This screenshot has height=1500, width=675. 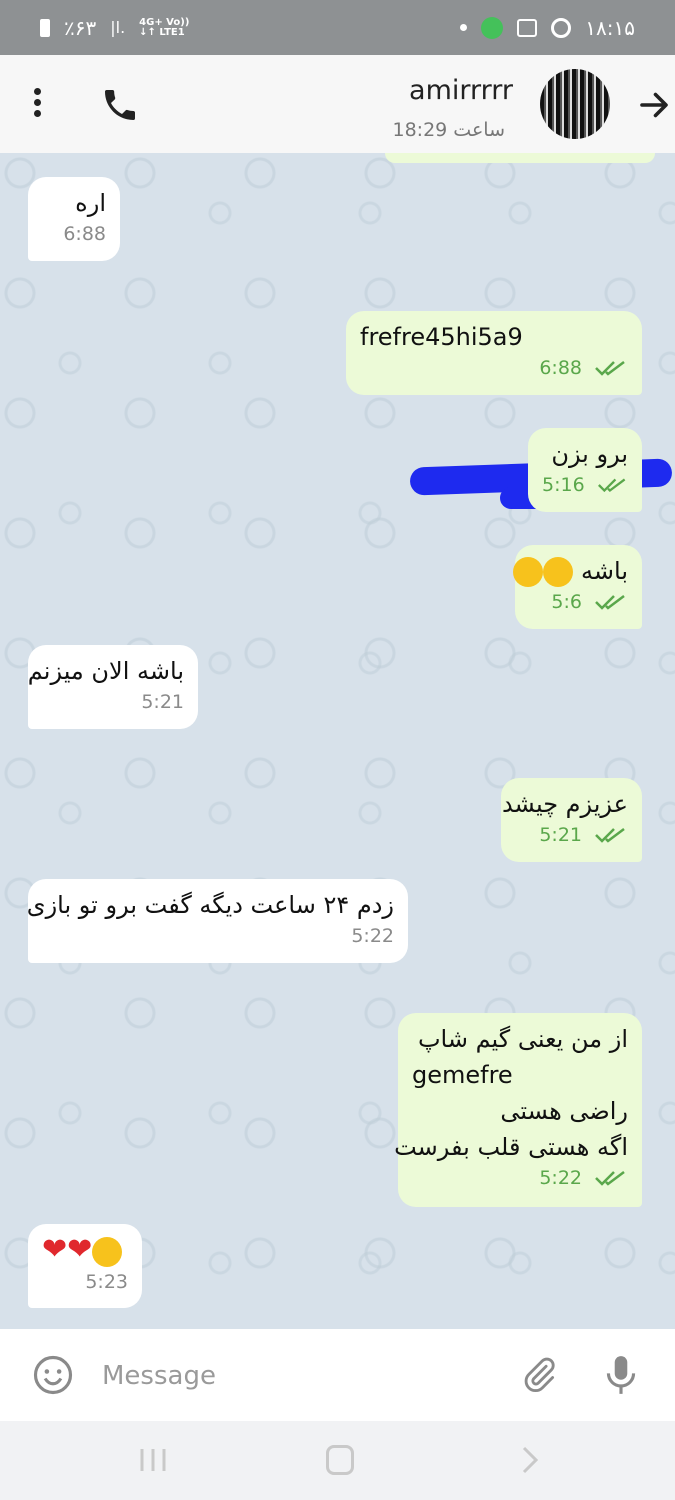 What do you see at coordinates (67, 1249) in the screenshot?
I see `heart-emoji-text: ❤❤` at bounding box center [67, 1249].